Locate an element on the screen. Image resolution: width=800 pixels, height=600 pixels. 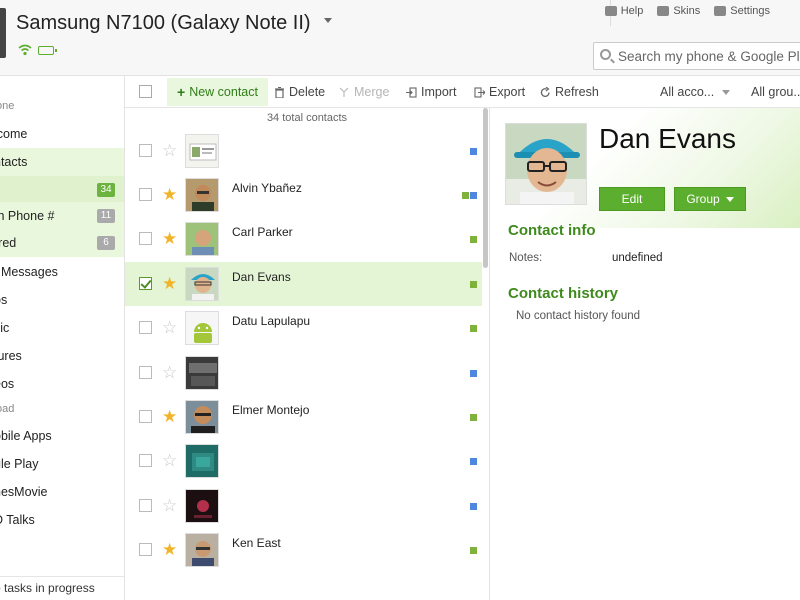
skins-shirt-icon is located at coordinates (663, 11).